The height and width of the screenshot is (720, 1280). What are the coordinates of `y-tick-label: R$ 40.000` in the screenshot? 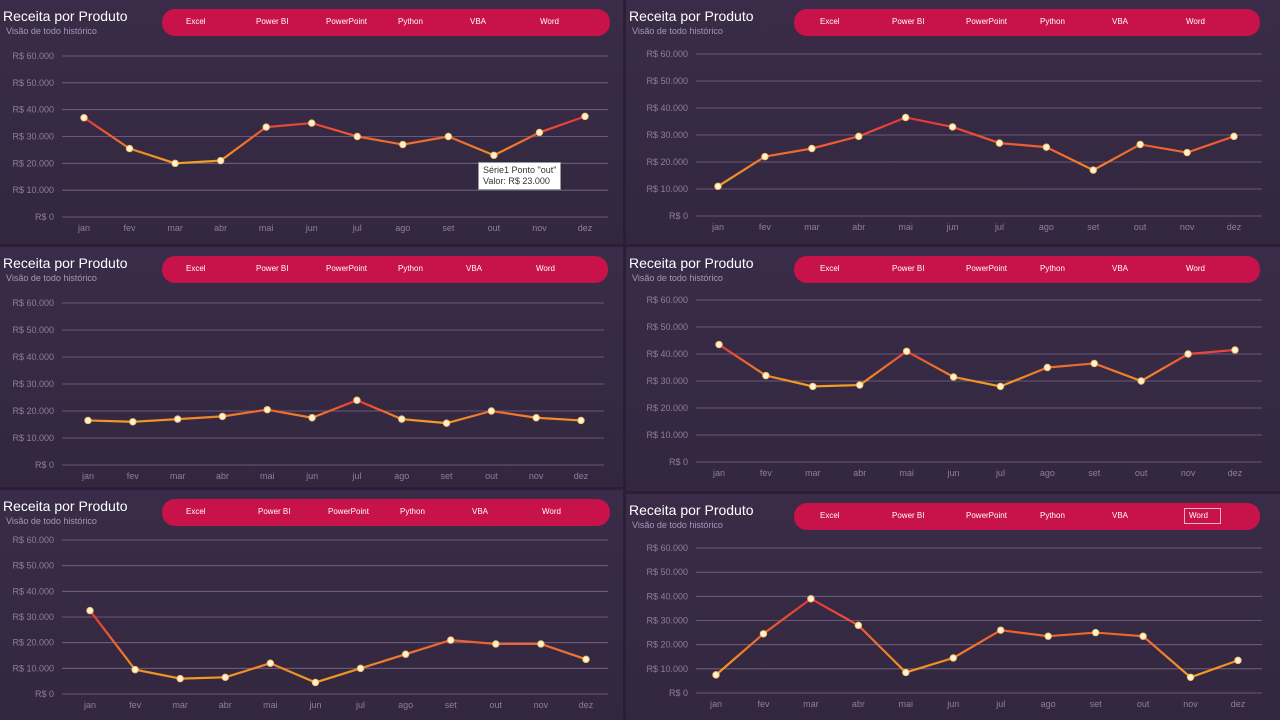 It's located at (667, 354).